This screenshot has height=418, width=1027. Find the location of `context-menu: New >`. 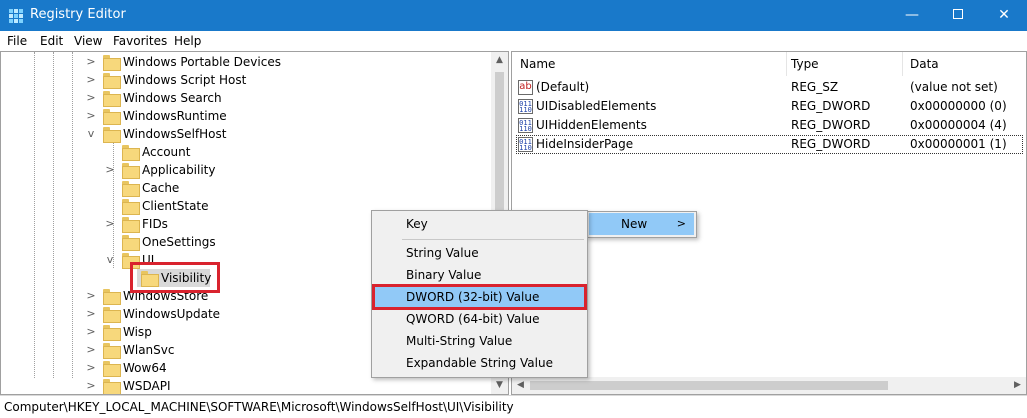

context-menu: New > is located at coordinates (641, 224).